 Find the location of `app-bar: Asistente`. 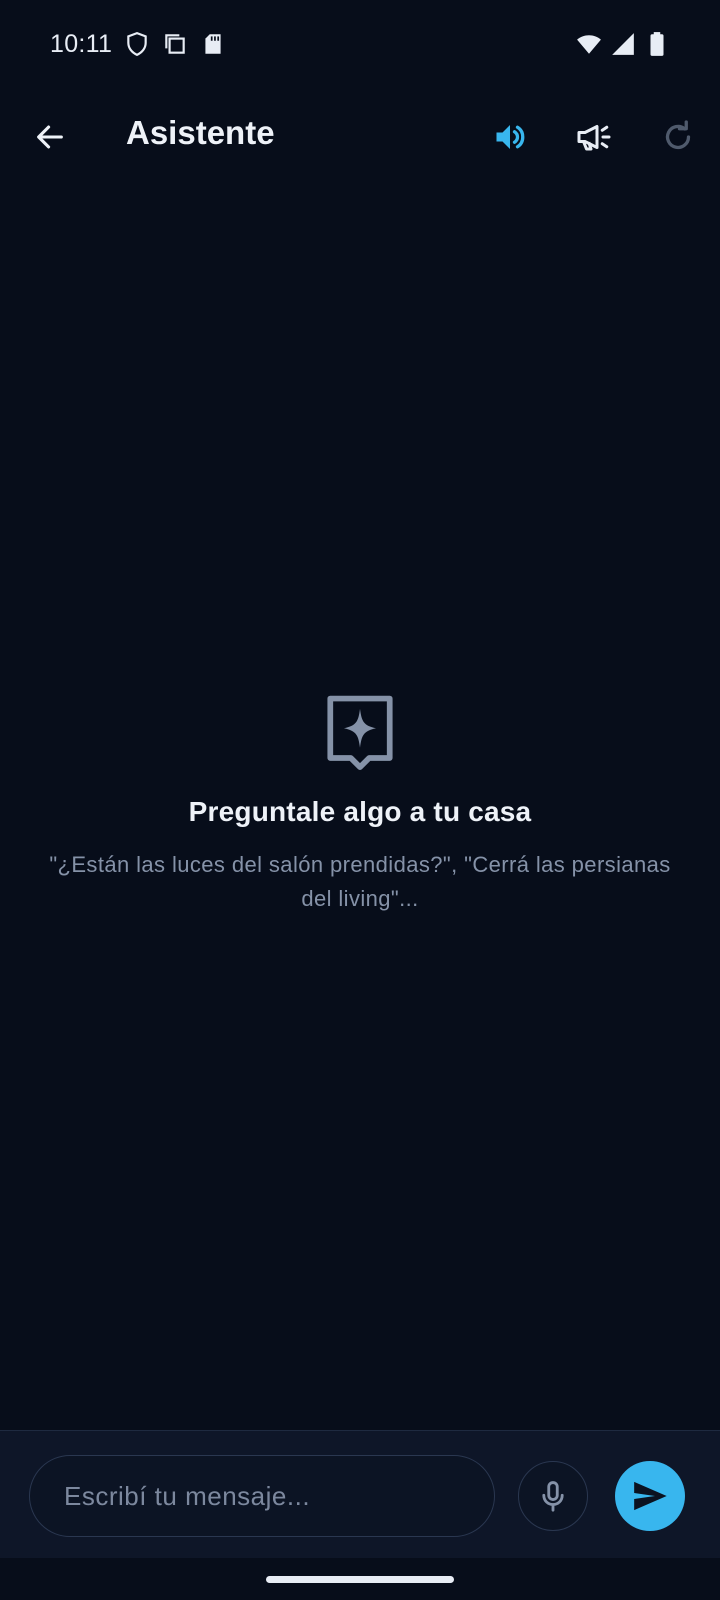

app-bar: Asistente is located at coordinates (360, 137).